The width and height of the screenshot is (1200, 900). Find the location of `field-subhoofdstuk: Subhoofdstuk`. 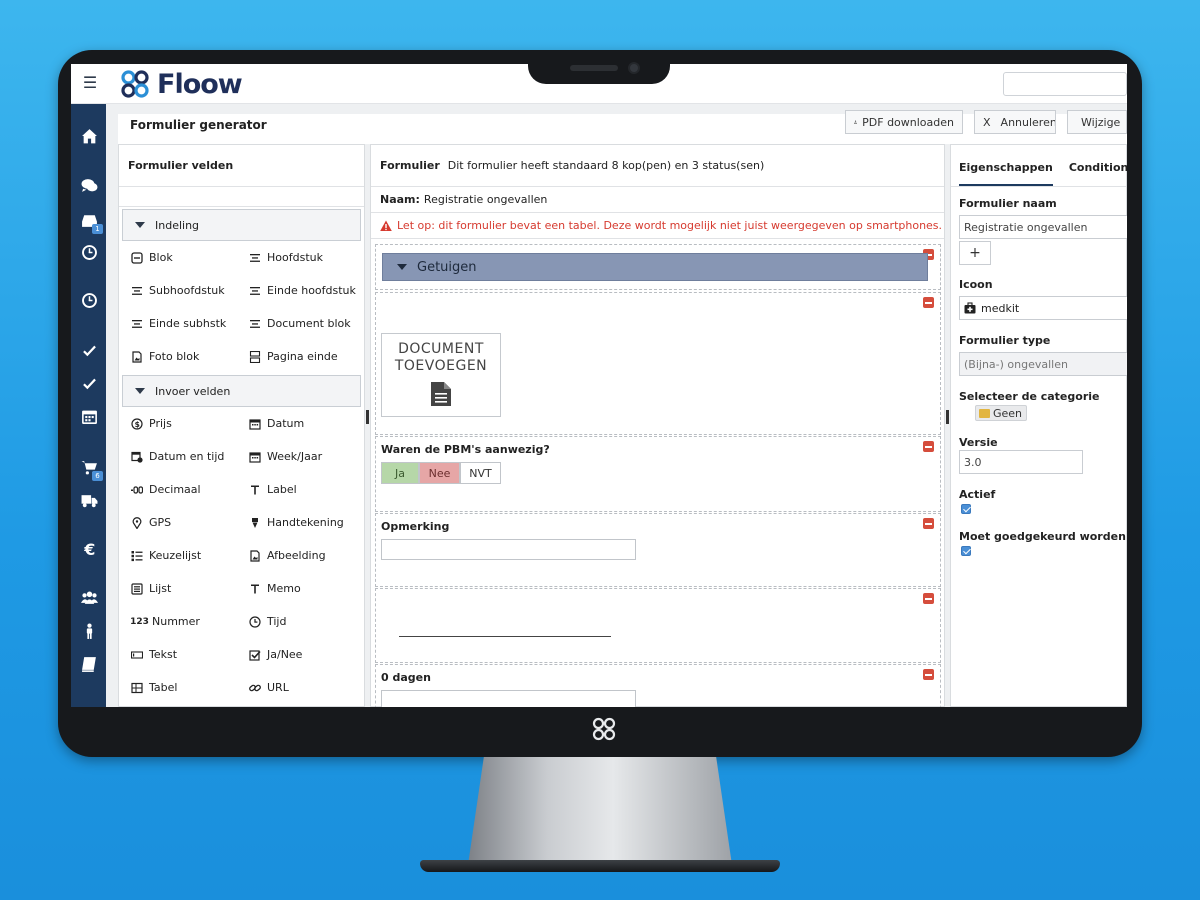

field-subhoofdstuk: Subhoofdstuk is located at coordinates (190, 290).